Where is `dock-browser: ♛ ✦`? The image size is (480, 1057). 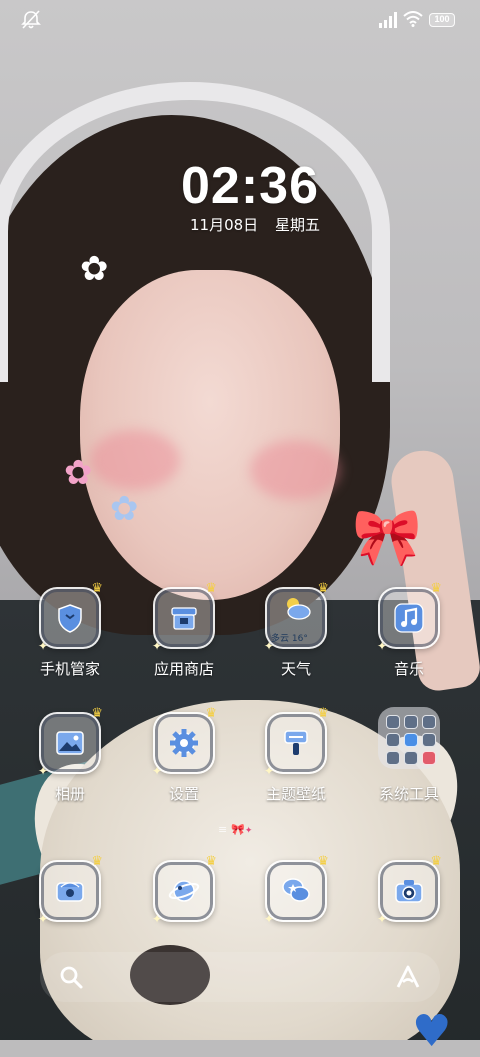 dock-browser: ♛ ✦ is located at coordinates (184, 890).